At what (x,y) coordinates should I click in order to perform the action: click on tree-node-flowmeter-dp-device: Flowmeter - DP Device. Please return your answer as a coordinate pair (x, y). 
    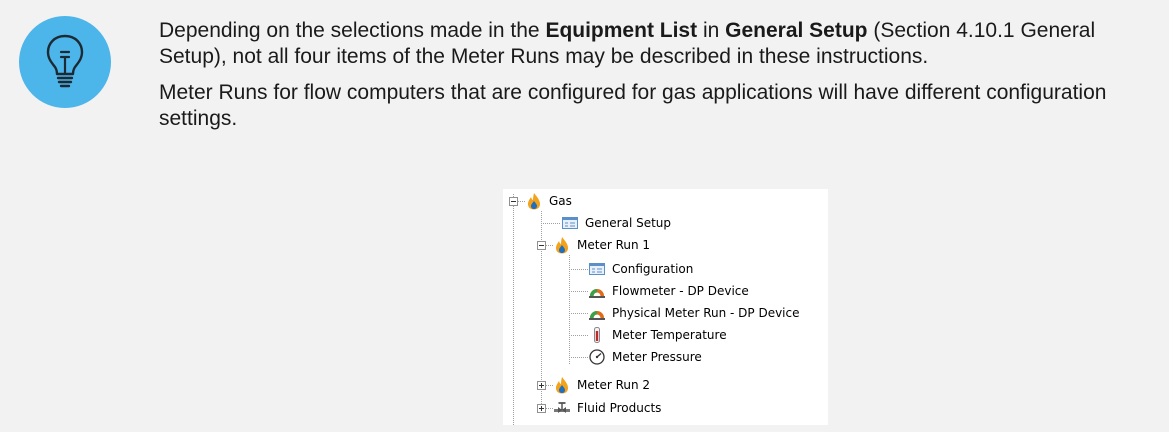
    Looking at the image, I should click on (668, 291).